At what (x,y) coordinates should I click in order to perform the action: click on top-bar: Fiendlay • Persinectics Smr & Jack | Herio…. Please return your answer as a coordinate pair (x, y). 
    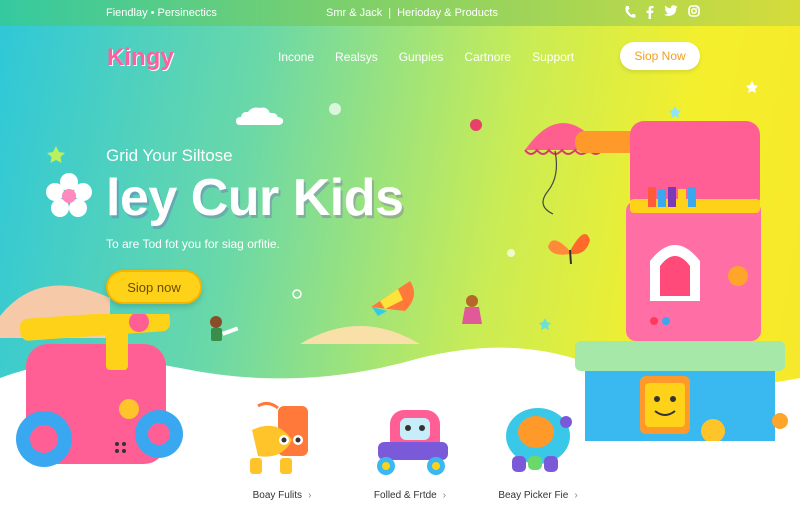
    Looking at the image, I should click on (400, 13).